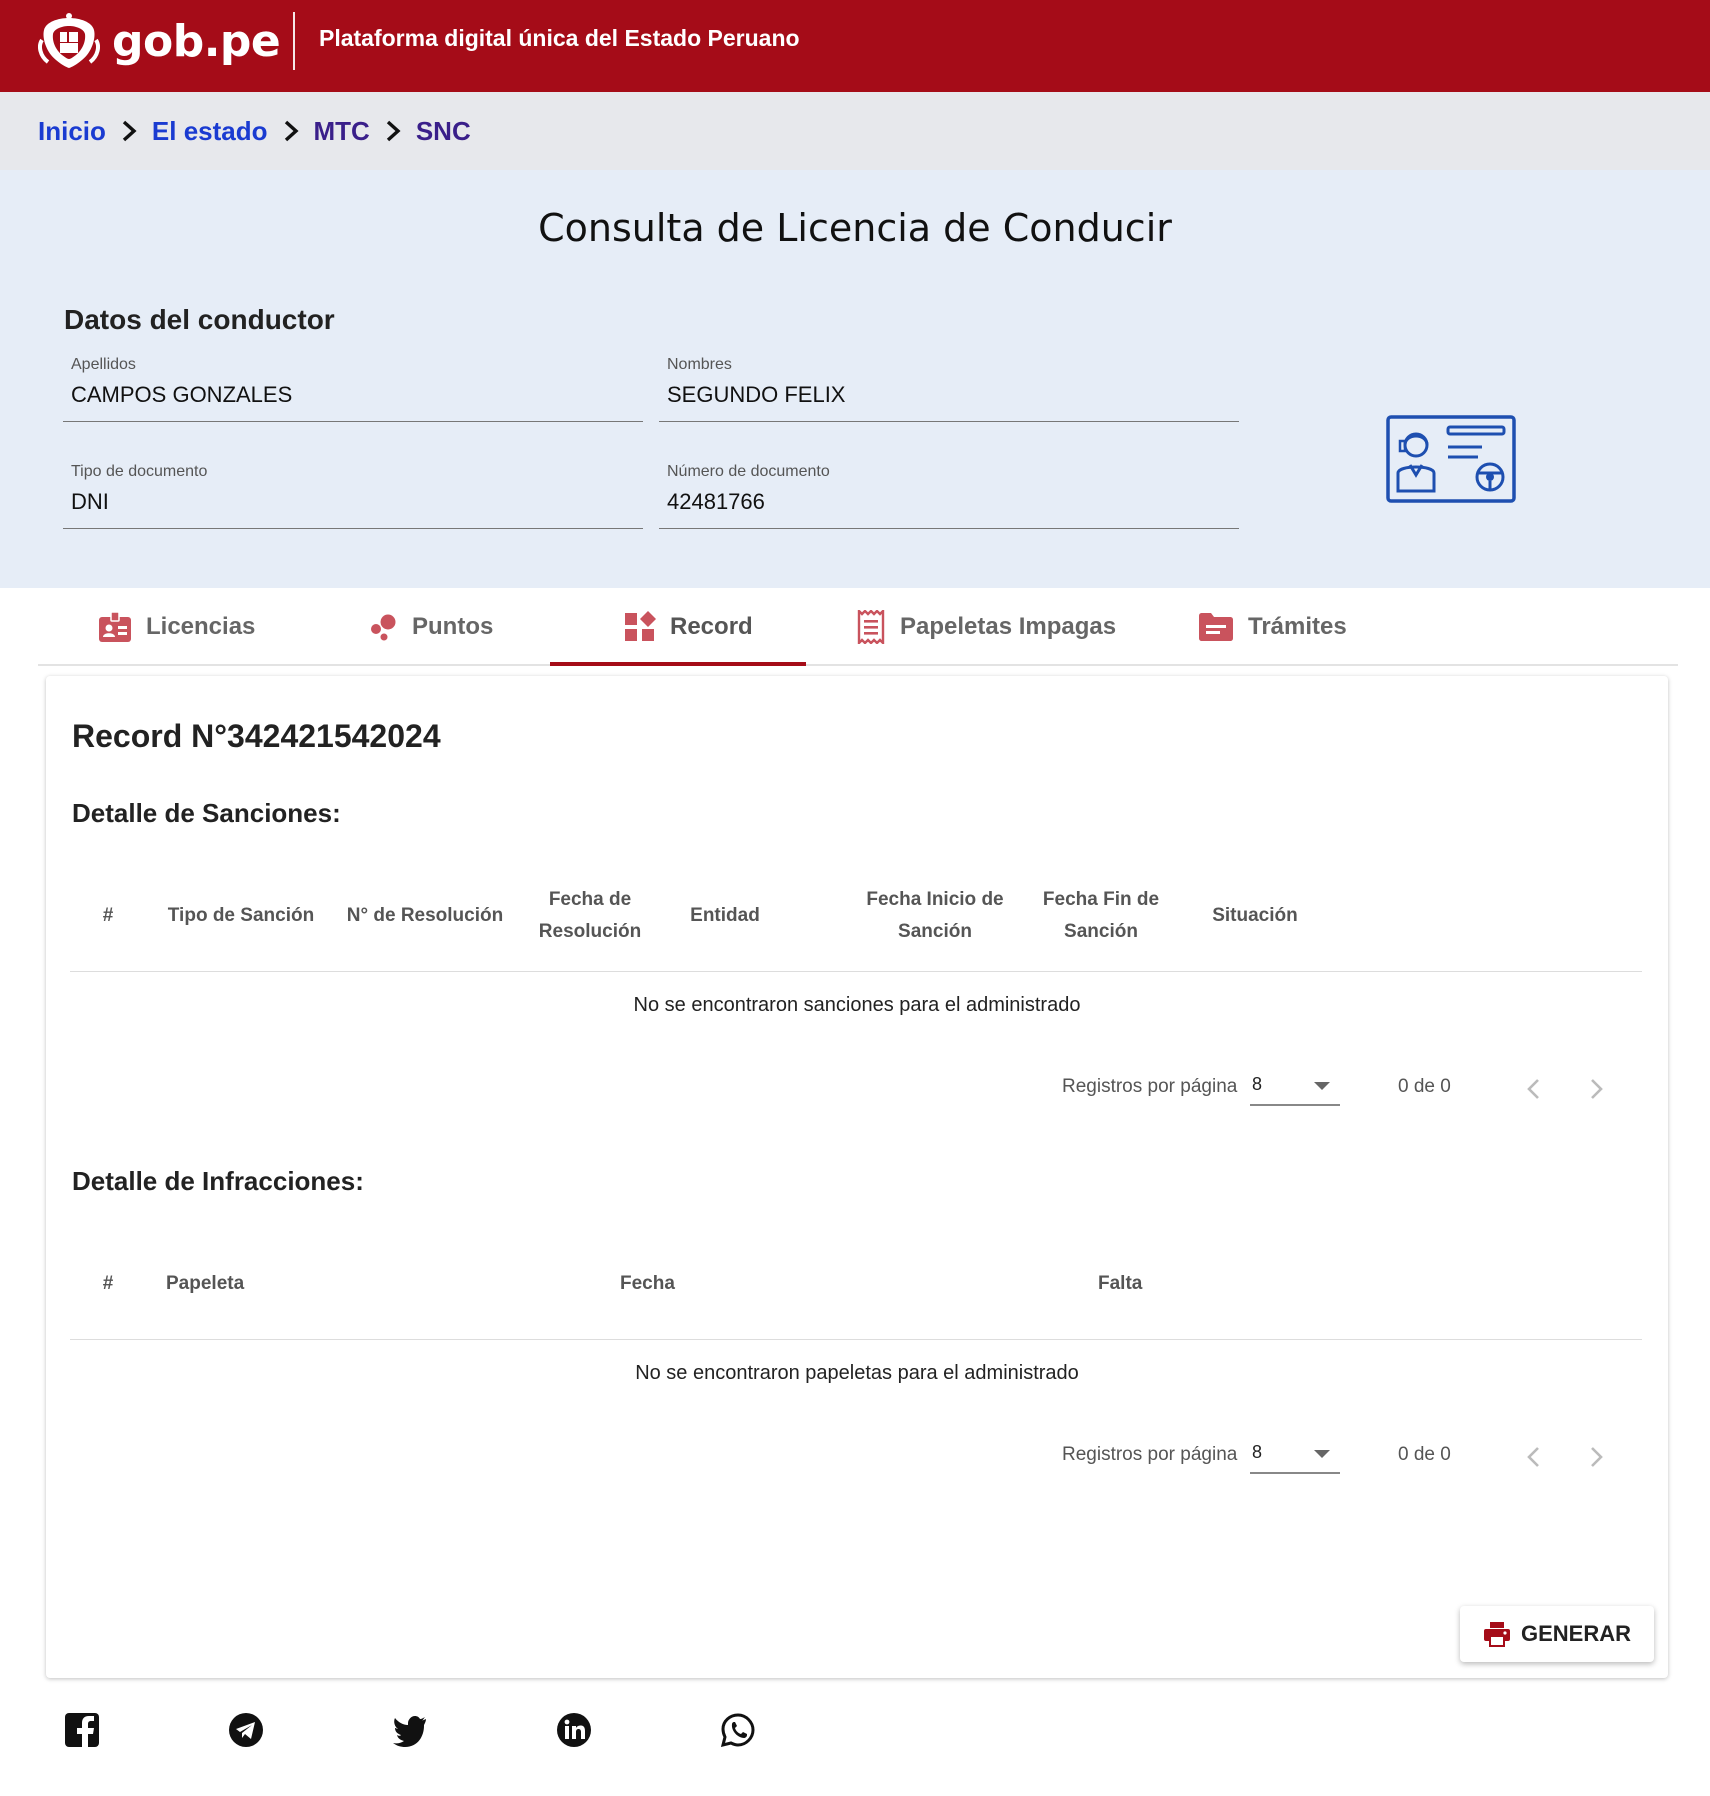  I want to click on column-header: Fecha, so click(695, 1284).